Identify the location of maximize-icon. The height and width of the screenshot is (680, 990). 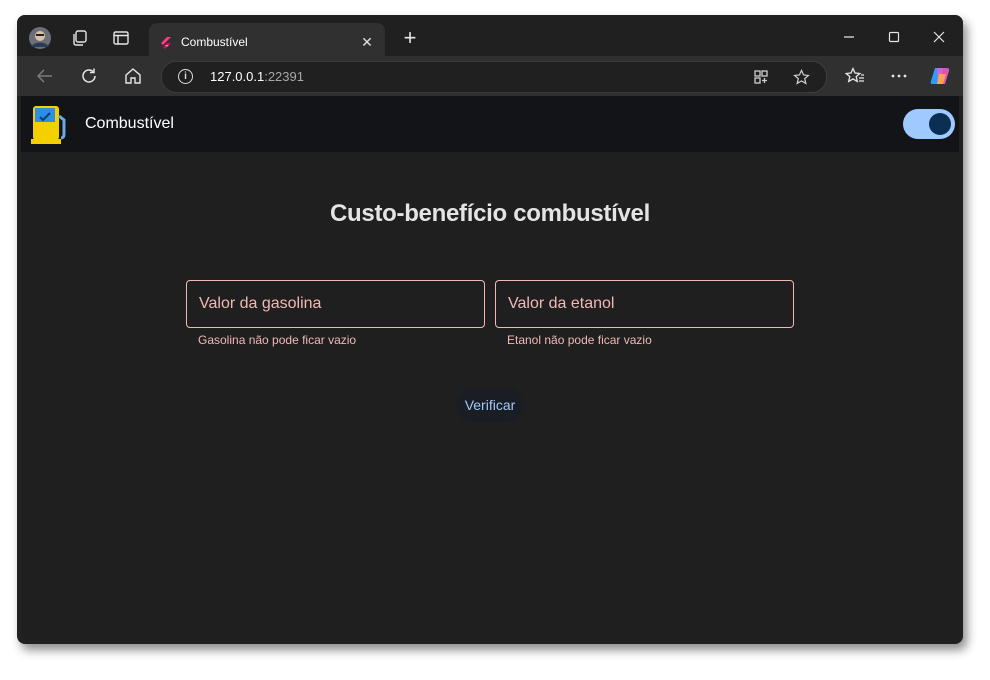
(894, 37).